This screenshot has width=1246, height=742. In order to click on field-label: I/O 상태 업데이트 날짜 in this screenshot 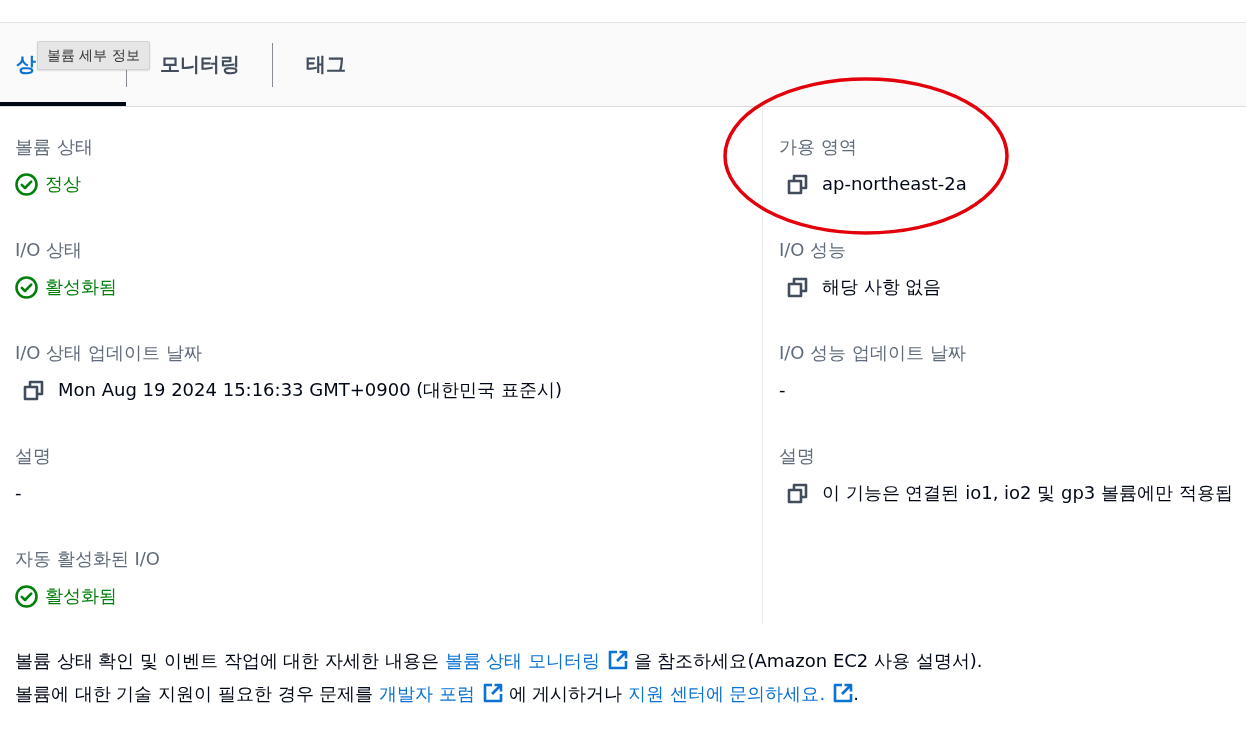, I will do `click(108, 353)`.